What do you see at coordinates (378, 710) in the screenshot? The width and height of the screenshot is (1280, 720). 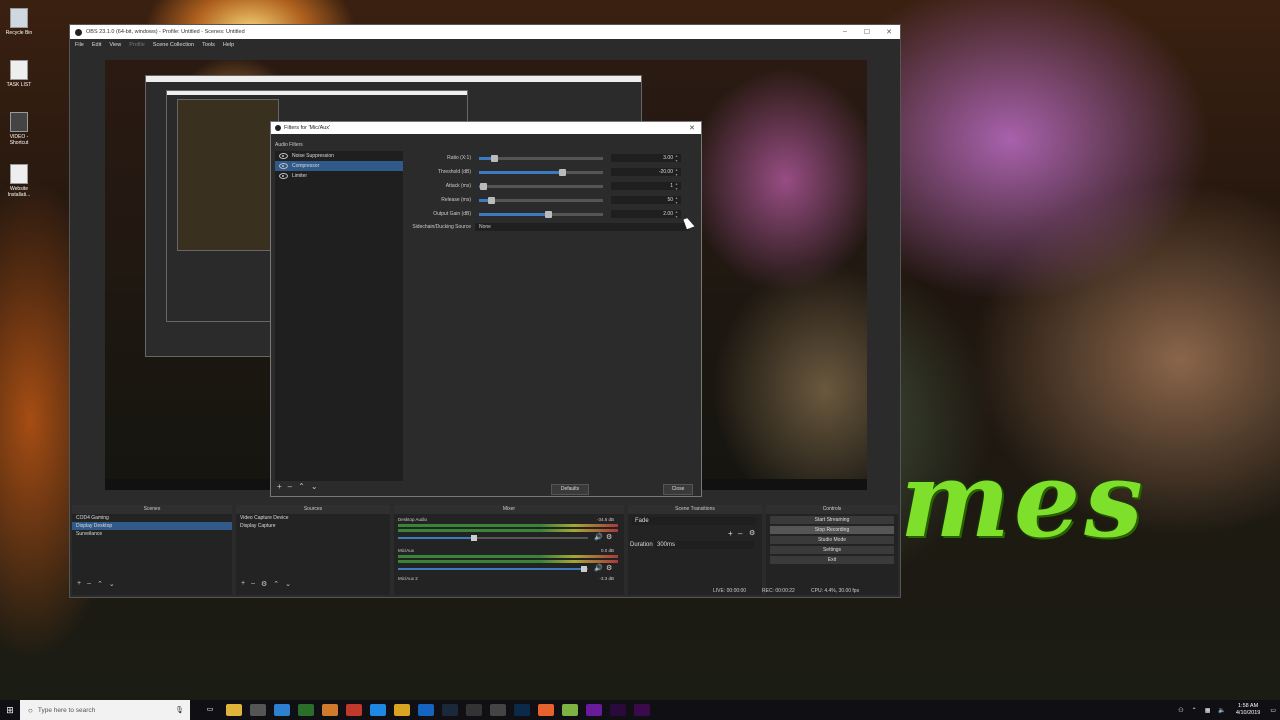 I see `skype-icon` at bounding box center [378, 710].